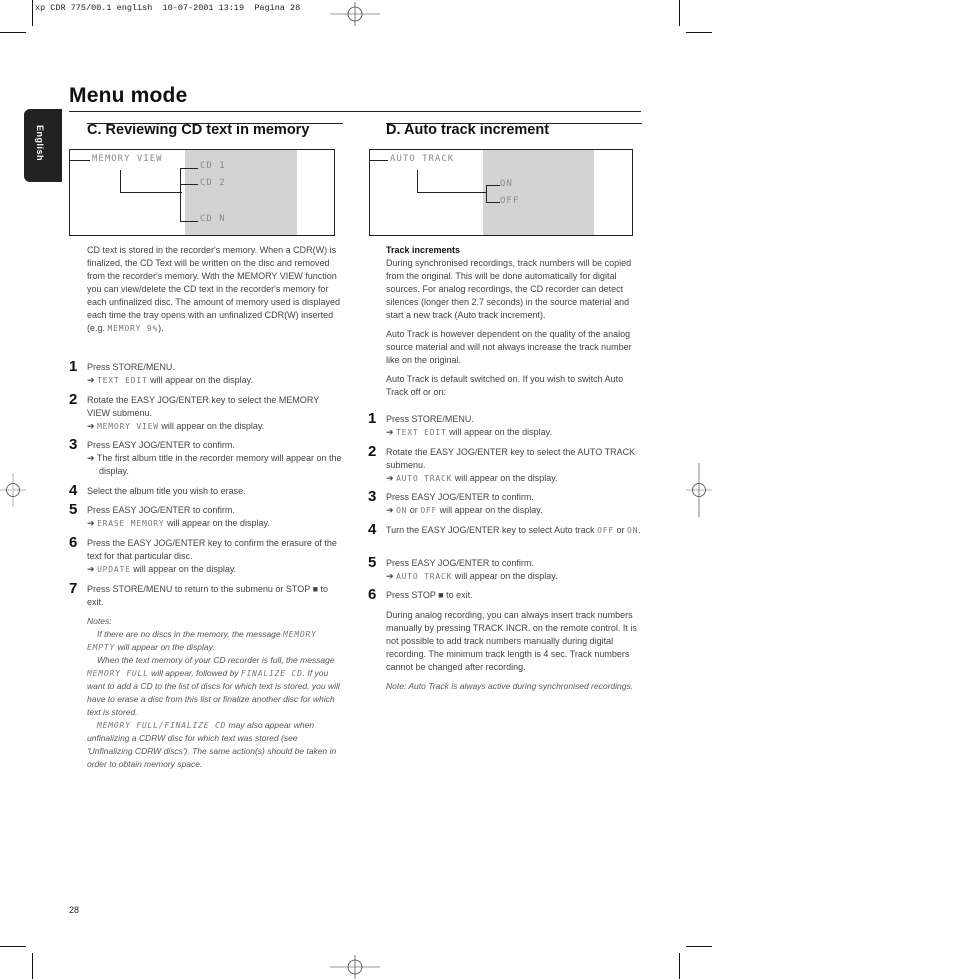 The width and height of the screenshot is (954, 979). Describe the element at coordinates (99, 621) in the screenshot. I see `notes-heading: Notes:` at that location.